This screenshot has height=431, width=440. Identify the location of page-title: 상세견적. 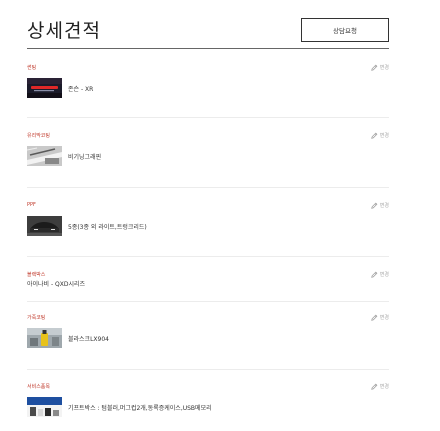
(64, 31).